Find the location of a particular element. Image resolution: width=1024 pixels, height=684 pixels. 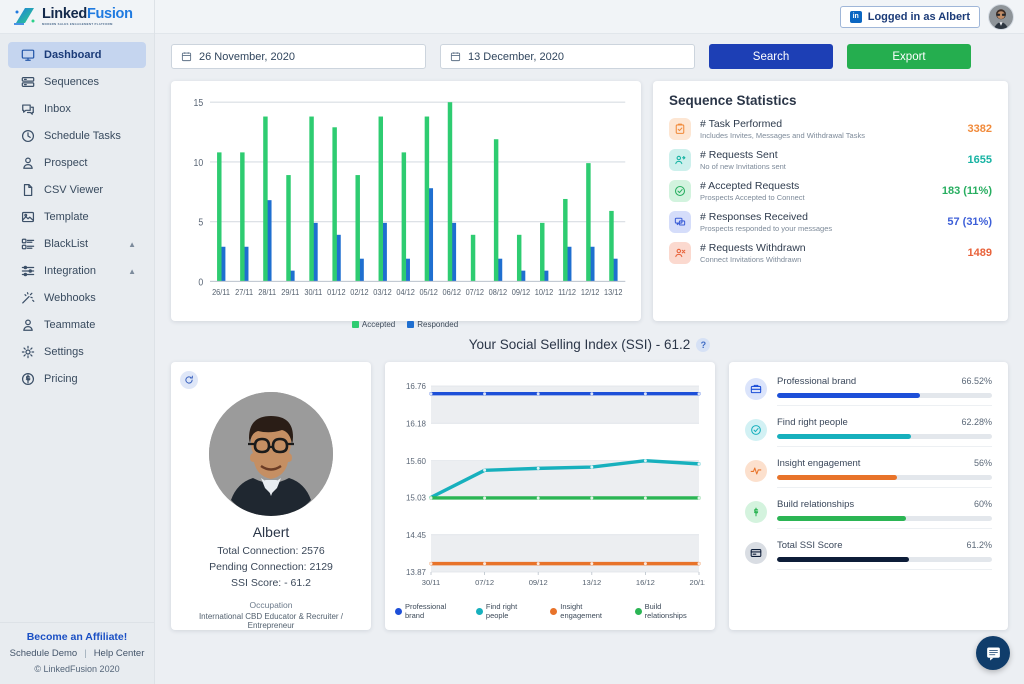

stat-description: Connect Invitations Withdrawn is located at coordinates (751, 259).